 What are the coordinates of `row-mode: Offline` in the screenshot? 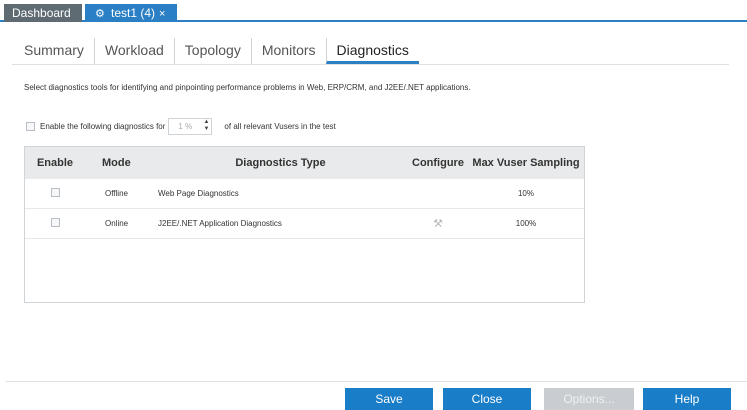 It's located at (116, 193).